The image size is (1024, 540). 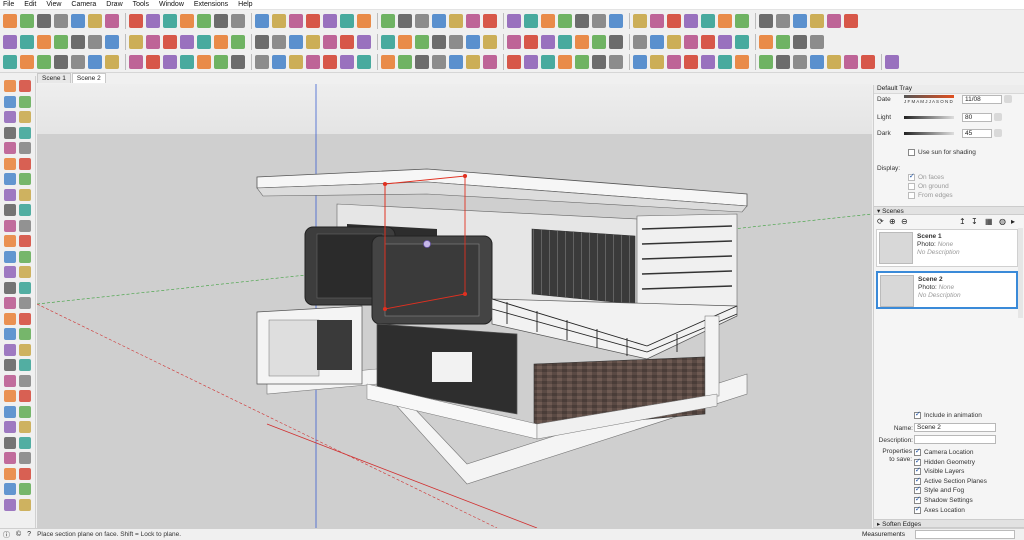 What do you see at coordinates (911, 152) in the screenshot?
I see `use-sun-checkbox` at bounding box center [911, 152].